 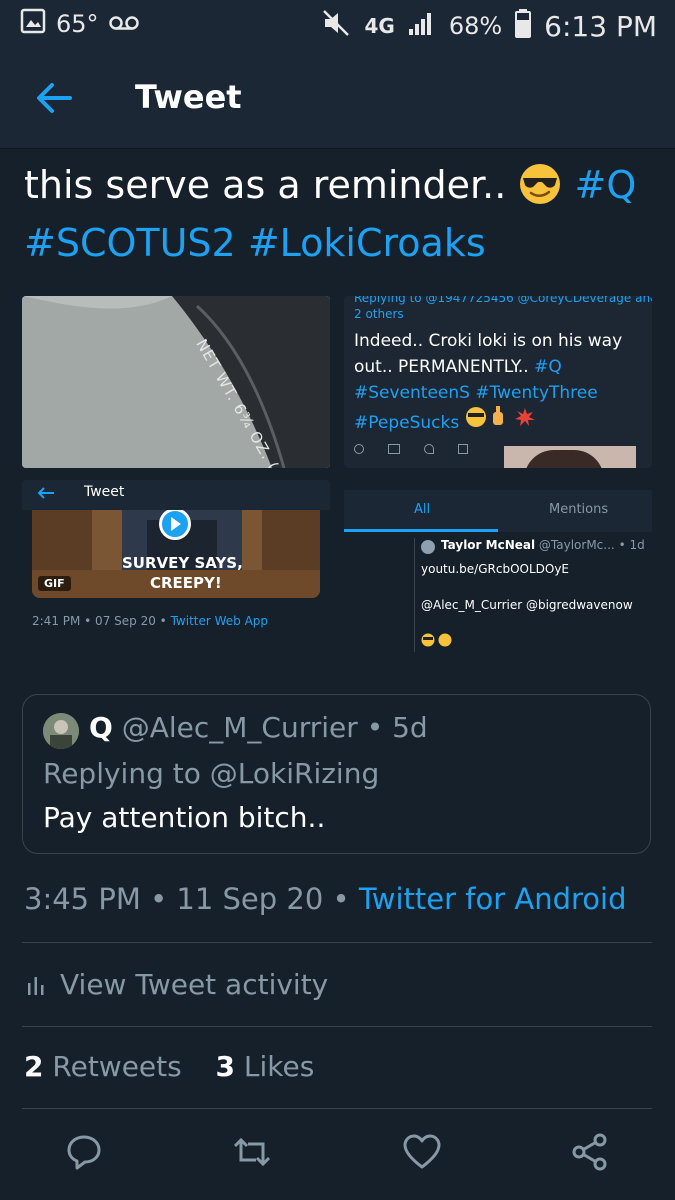 I want to click on gif-frame: SURVEY SAYS, CREEPY! GIF, so click(x=176, y=554).